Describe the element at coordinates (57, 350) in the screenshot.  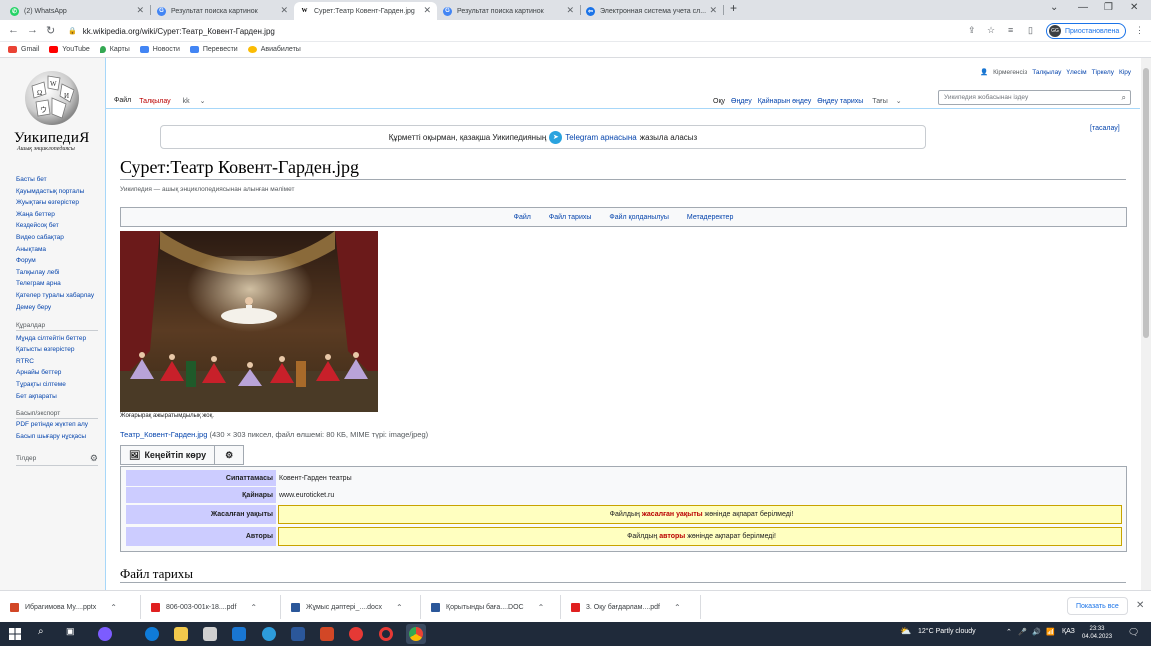
I see `sidebar-item-related-changes: Қатысты өзгерістер` at that location.